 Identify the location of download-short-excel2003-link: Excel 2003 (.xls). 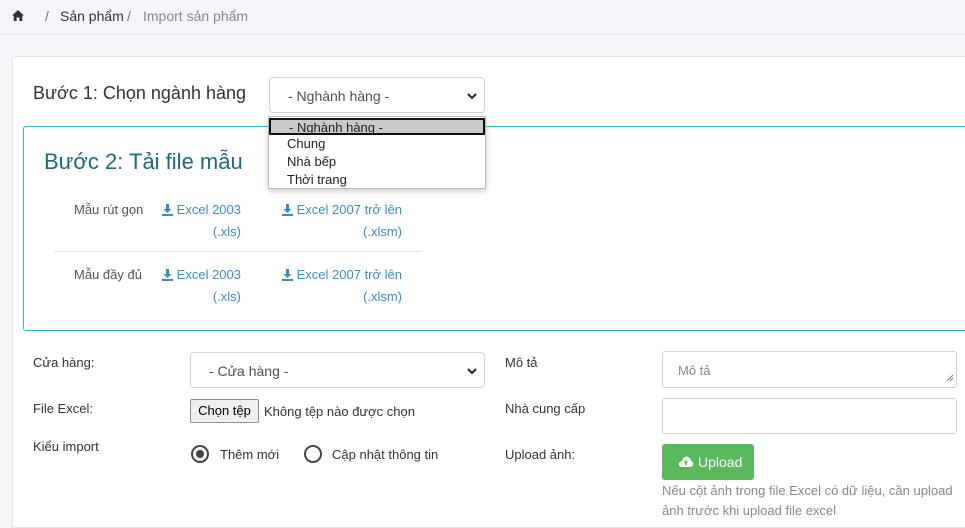
(198, 221).